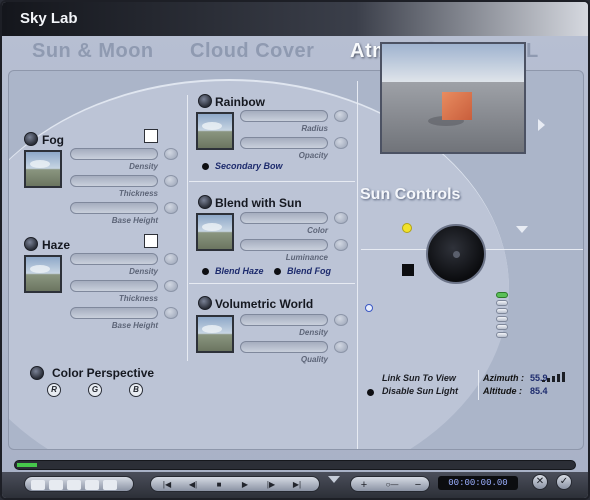 The height and width of the screenshot is (500, 590). Describe the element at coordinates (478, 483) in the screenshot. I see `timecode-display: 00:00:00.00` at that location.